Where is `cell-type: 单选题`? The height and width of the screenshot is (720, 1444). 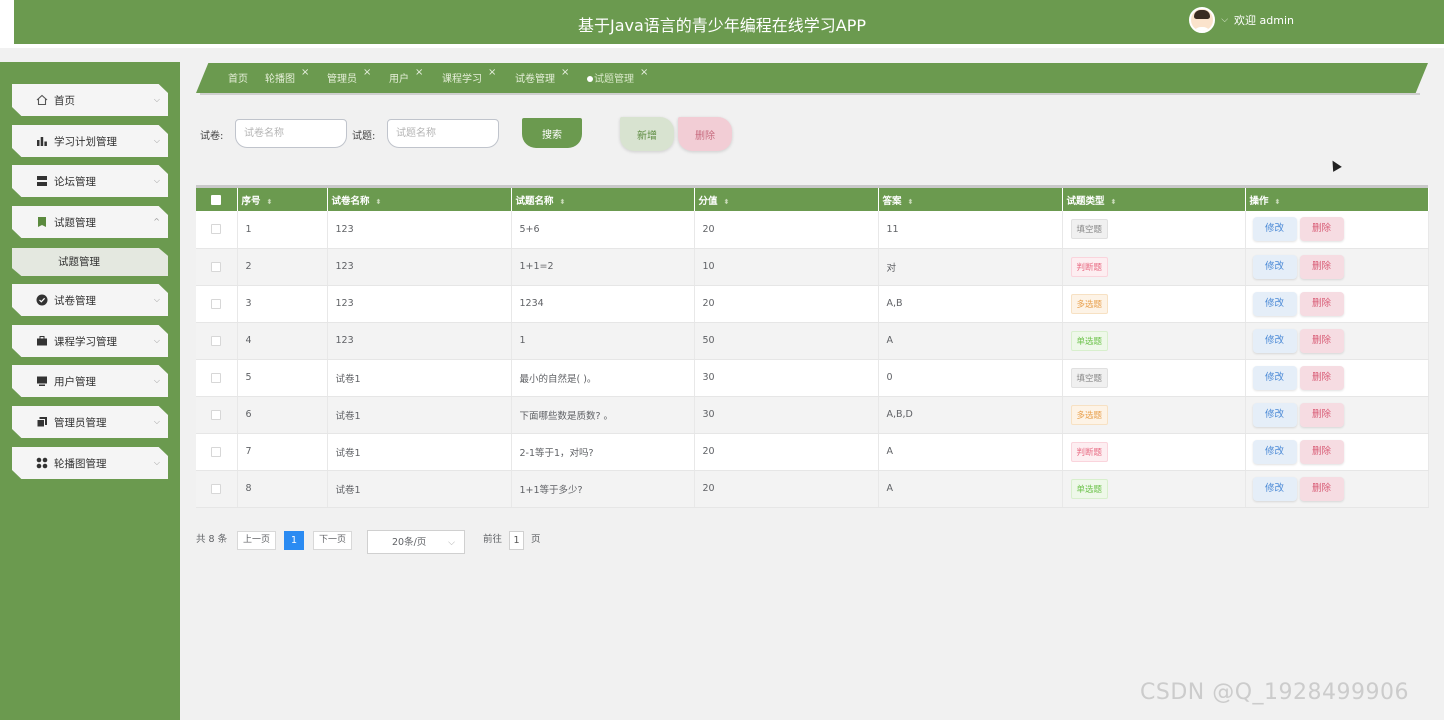 cell-type: 单选题 is located at coordinates (1154, 341).